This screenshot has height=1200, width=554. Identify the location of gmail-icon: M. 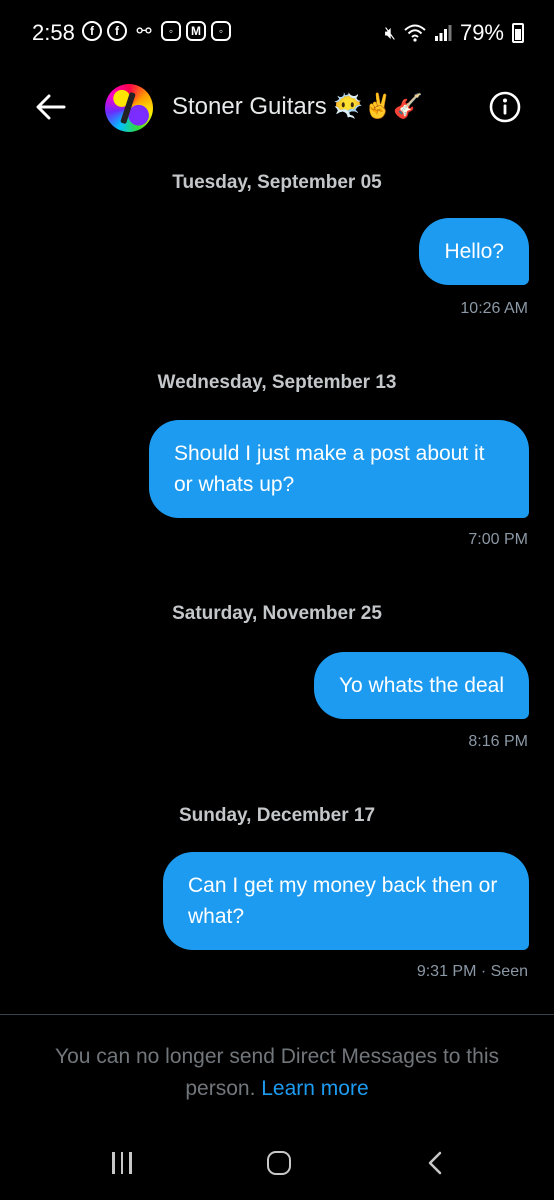
(196, 31).